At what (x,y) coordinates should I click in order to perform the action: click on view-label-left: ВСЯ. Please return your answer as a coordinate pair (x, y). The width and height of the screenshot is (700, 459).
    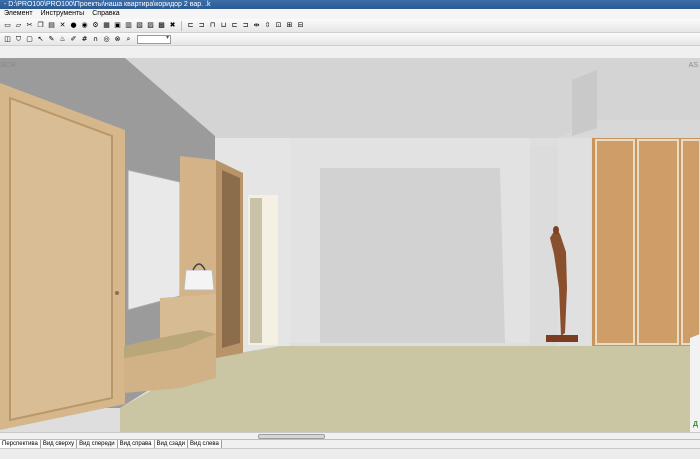
    Looking at the image, I should click on (8, 65).